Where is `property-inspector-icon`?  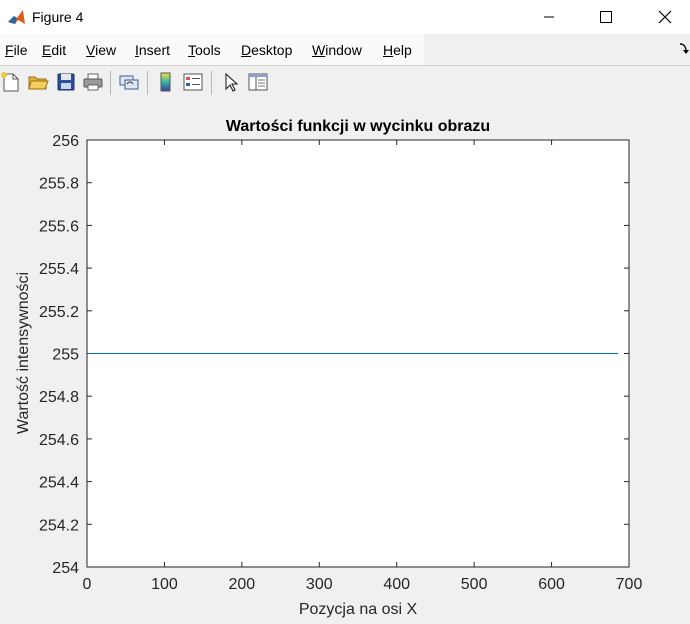 property-inspector-icon is located at coordinates (258, 82).